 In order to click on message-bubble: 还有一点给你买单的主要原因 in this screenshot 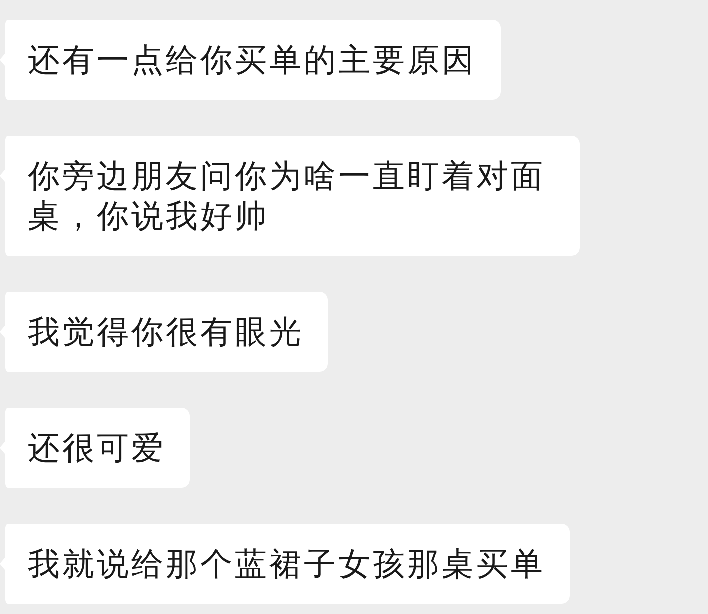, I will do `click(250, 60)`.